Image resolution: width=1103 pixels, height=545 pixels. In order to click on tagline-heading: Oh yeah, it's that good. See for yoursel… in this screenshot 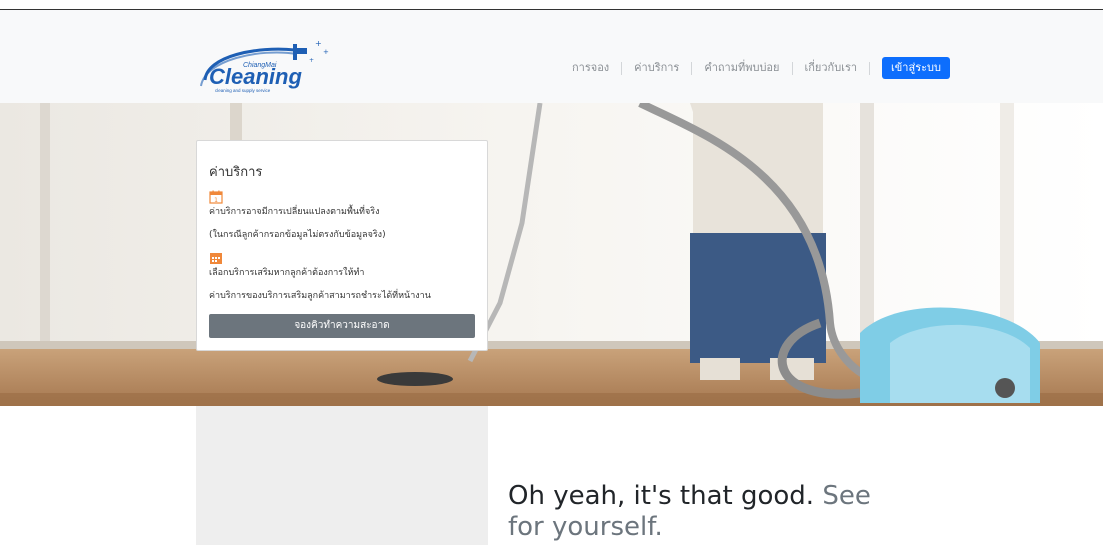, I will do `click(708, 512)`.